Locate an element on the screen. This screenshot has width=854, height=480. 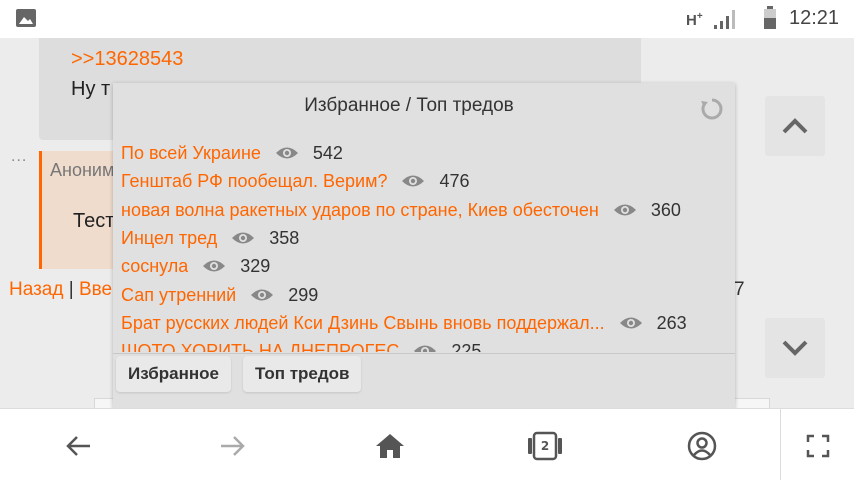
view-count: 360 is located at coordinates (665, 209).